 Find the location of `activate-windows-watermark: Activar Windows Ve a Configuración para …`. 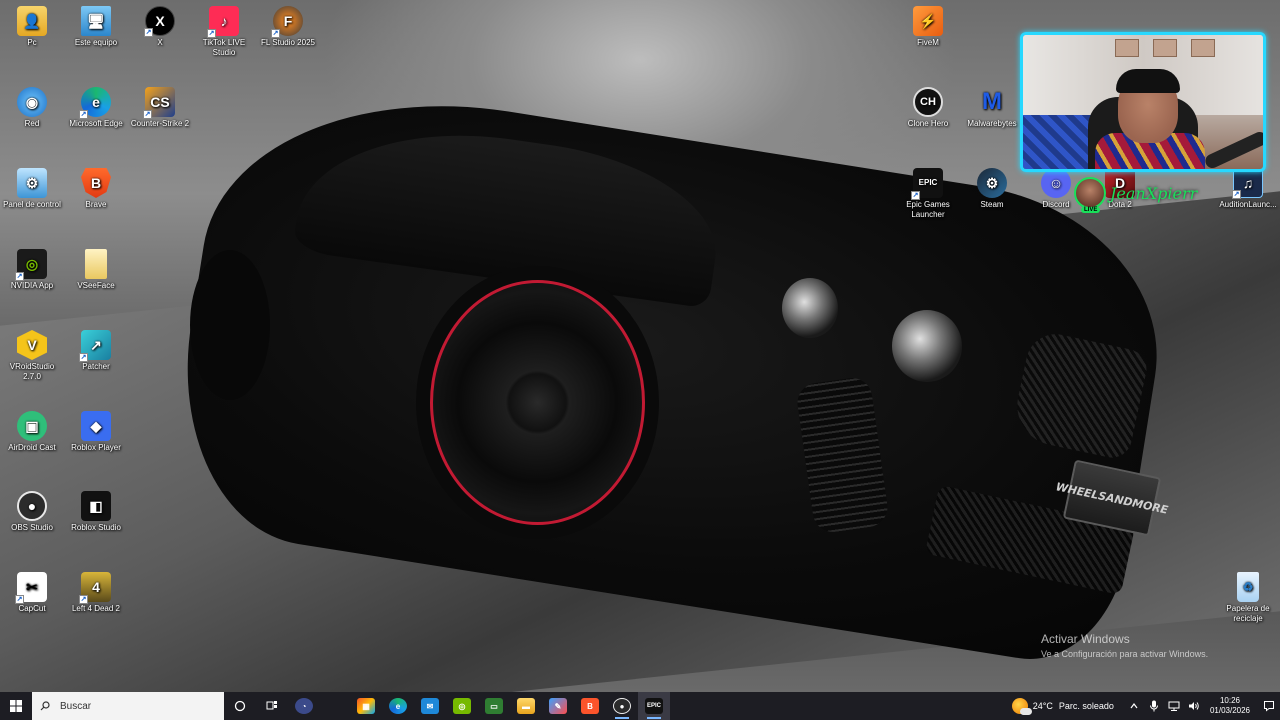

activate-windows-watermark: Activar Windows Ve a Configuración para … is located at coordinates (1124, 645).